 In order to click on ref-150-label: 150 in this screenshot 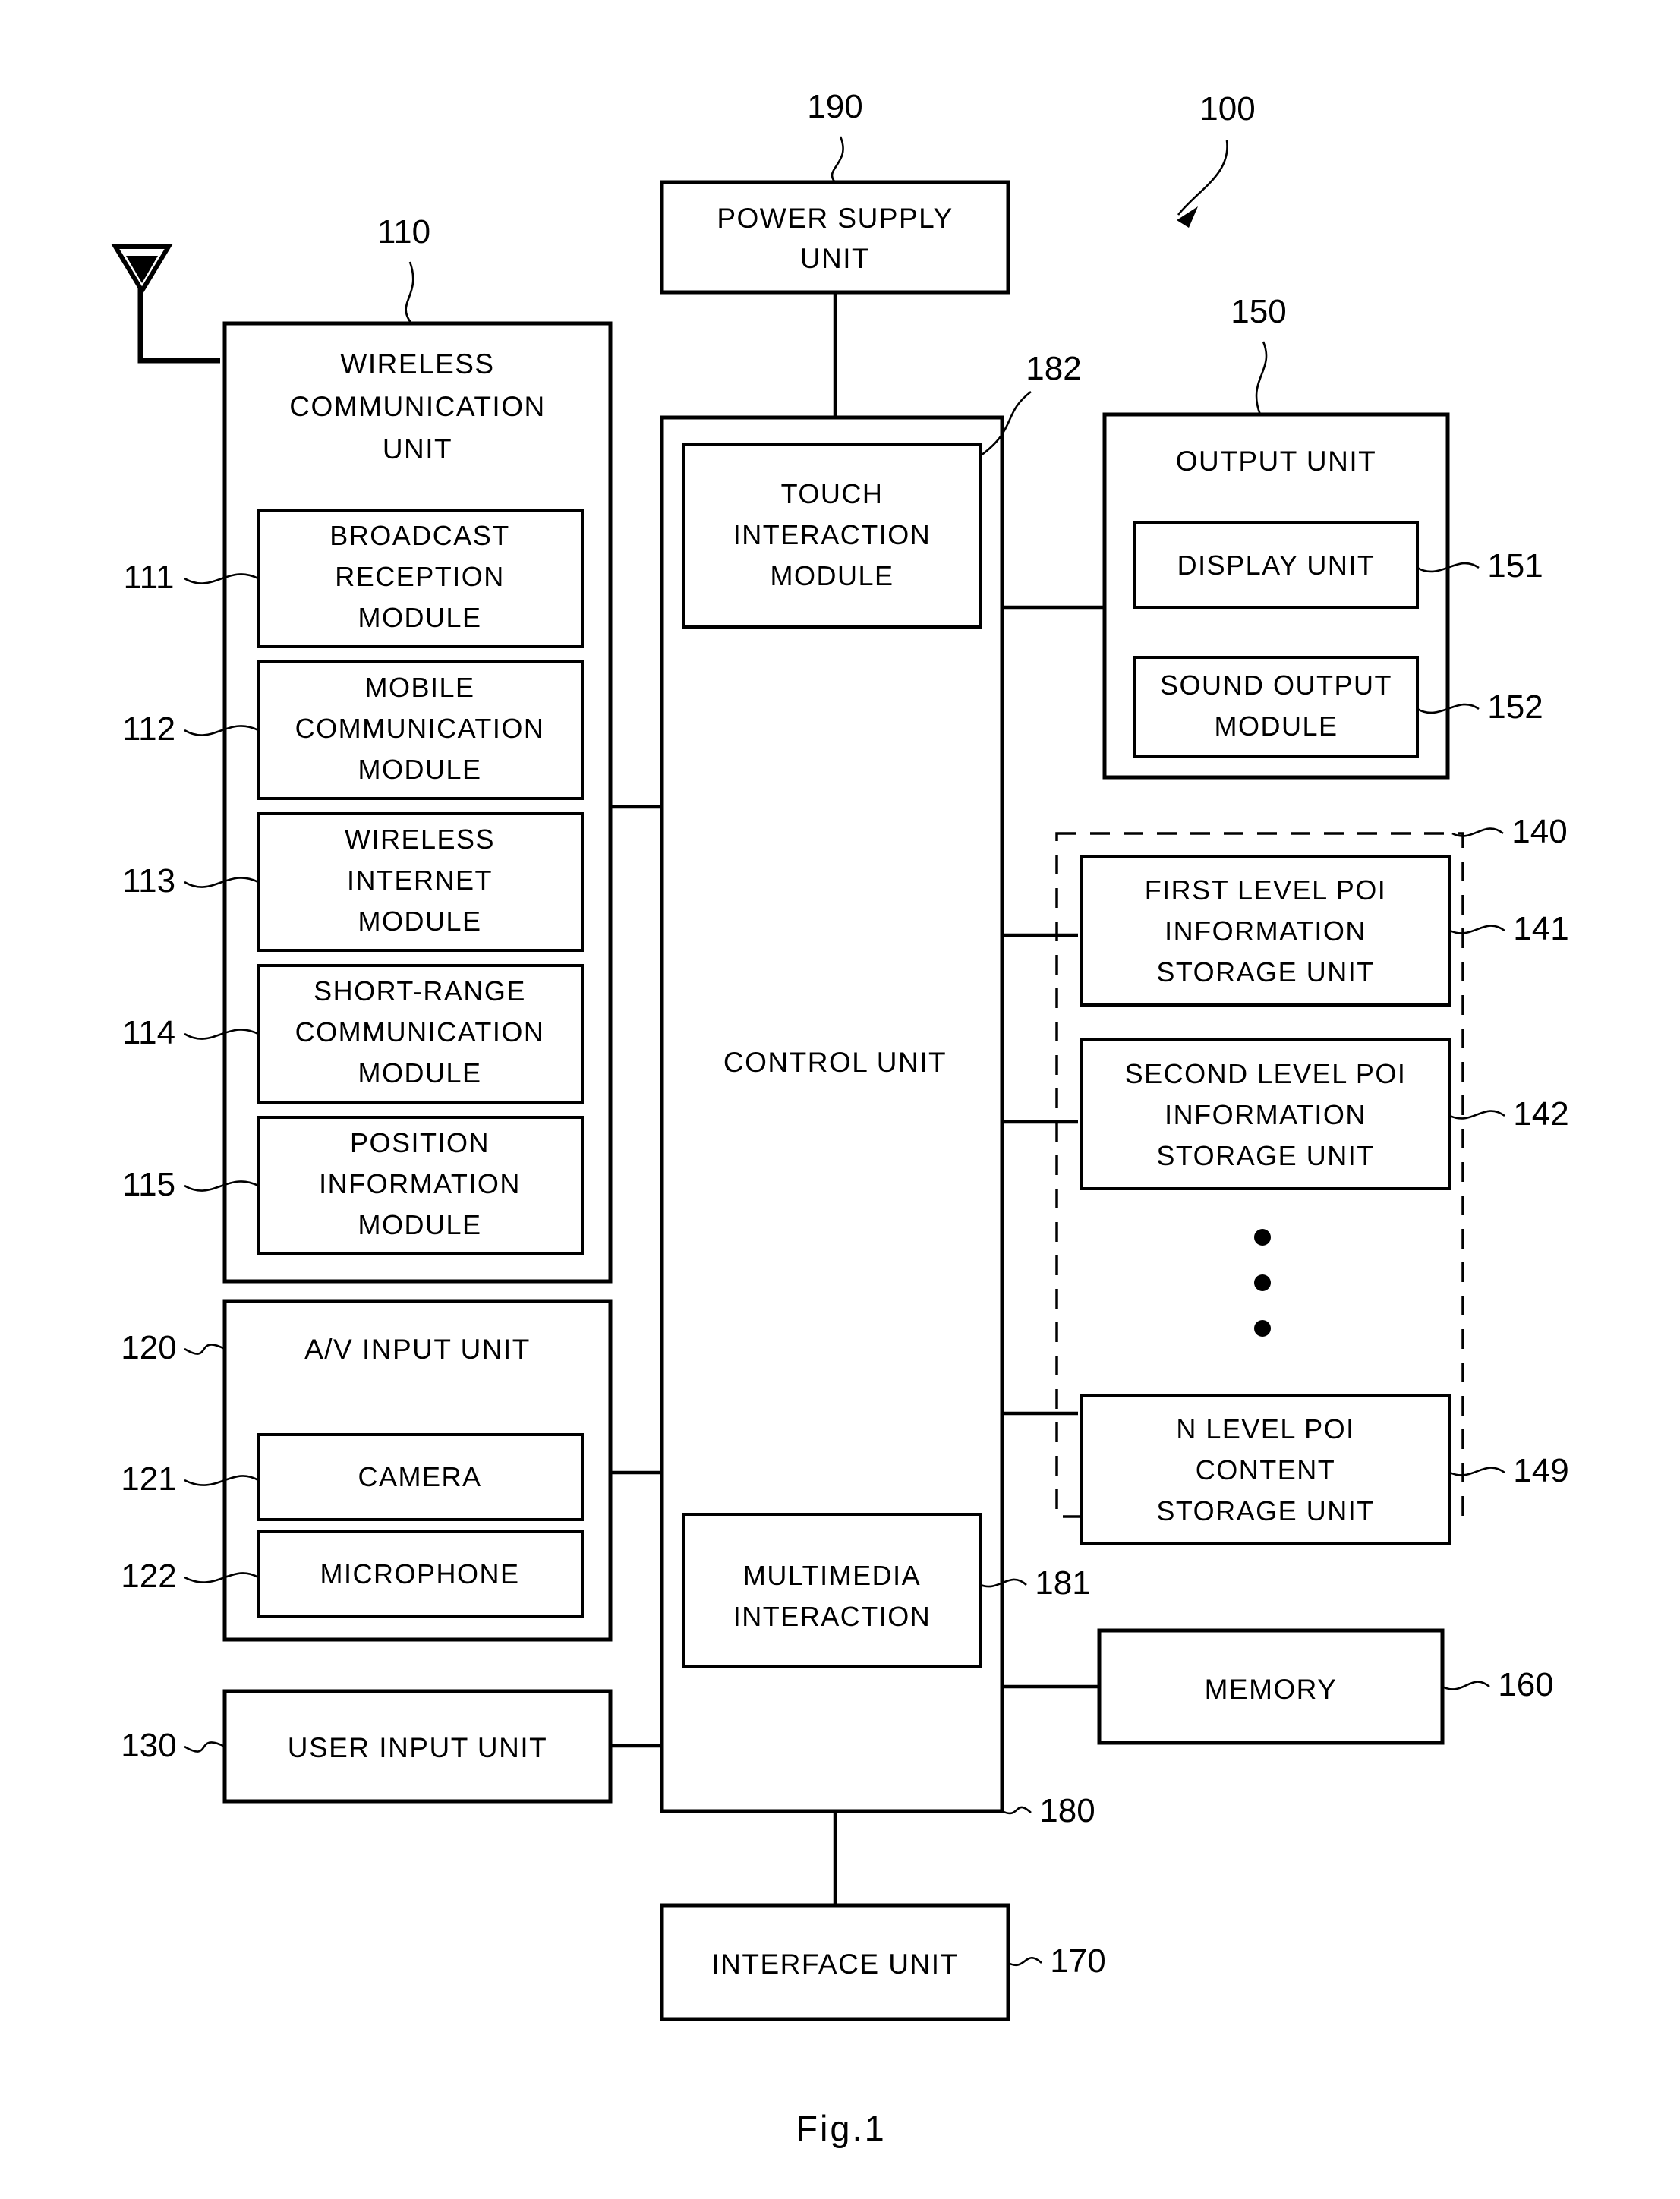, I will do `click(1258, 311)`.